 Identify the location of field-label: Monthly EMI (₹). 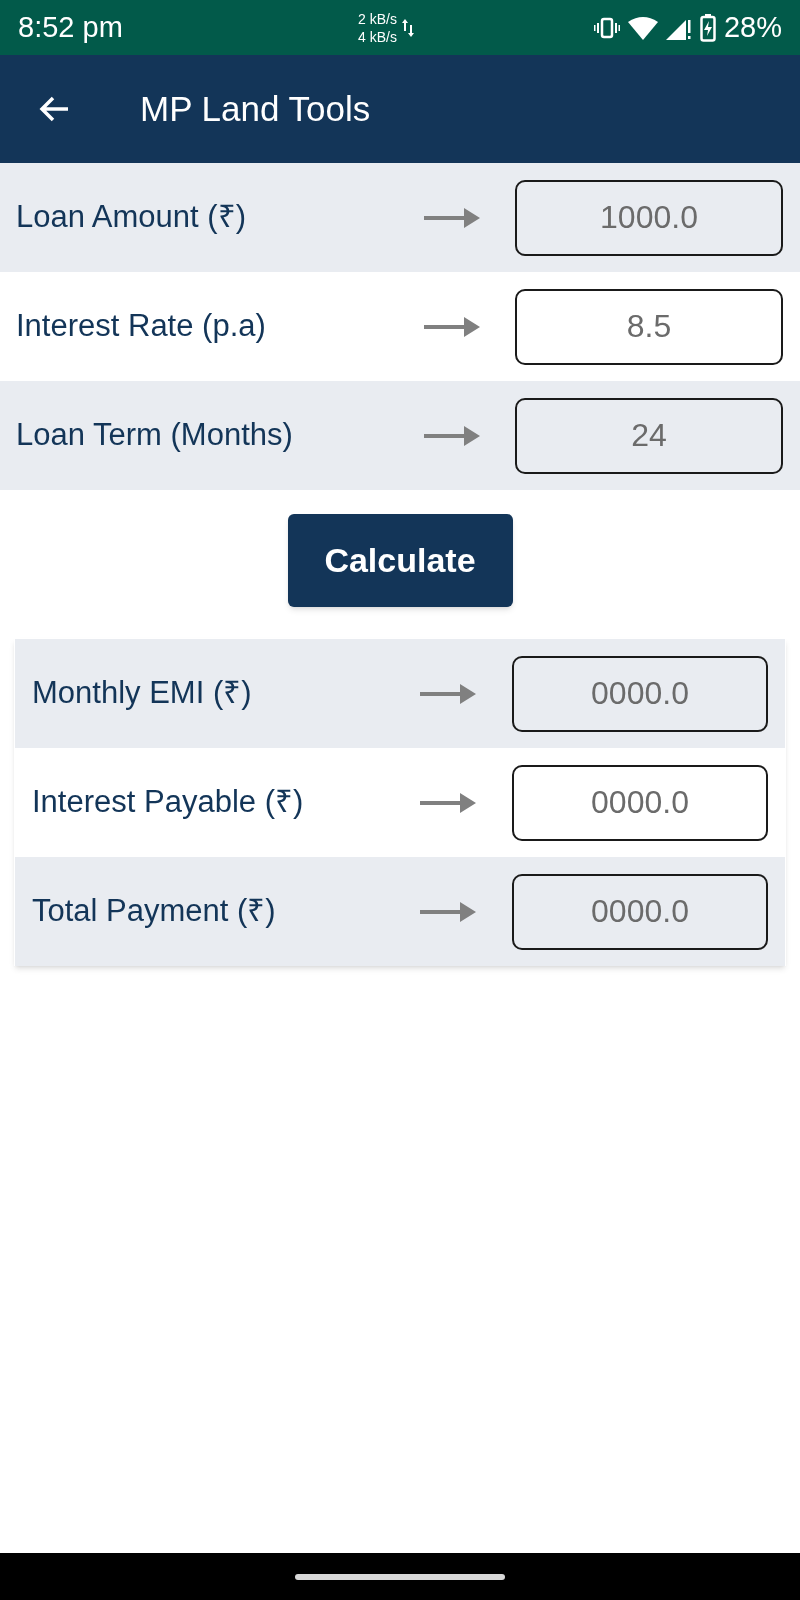
(142, 693).